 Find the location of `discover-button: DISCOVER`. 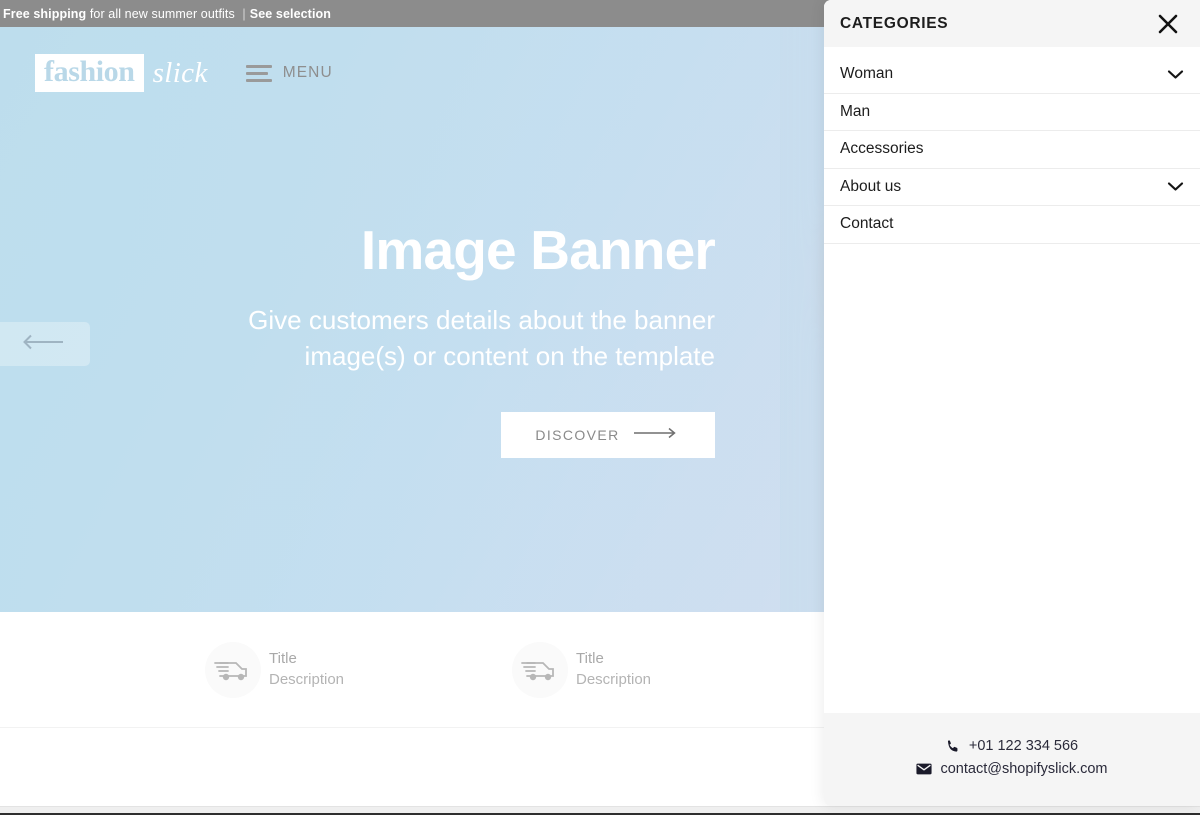

discover-button: DISCOVER is located at coordinates (608, 434).